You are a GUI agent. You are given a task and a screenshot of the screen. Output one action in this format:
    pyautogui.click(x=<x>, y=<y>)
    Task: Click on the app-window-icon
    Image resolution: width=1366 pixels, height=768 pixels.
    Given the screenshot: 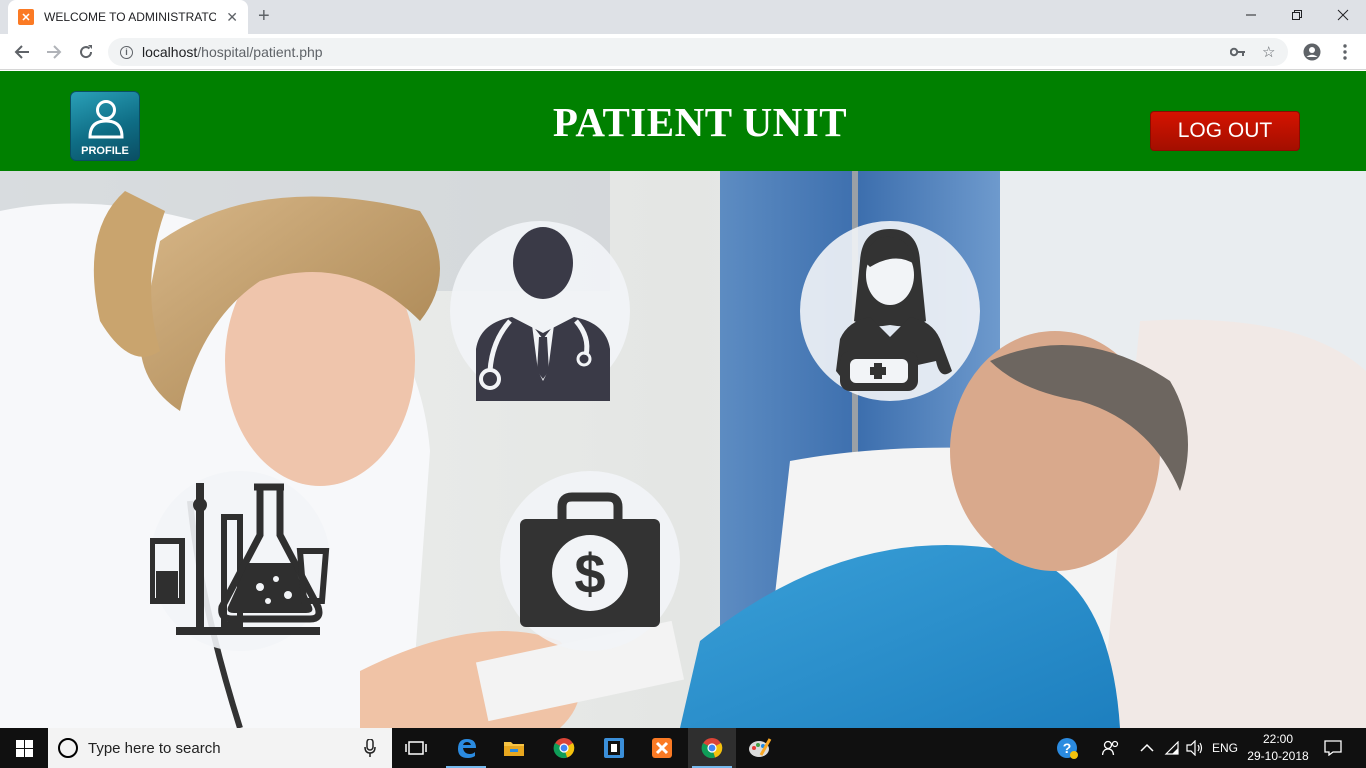 What is the action you would take?
    pyautogui.click(x=614, y=748)
    